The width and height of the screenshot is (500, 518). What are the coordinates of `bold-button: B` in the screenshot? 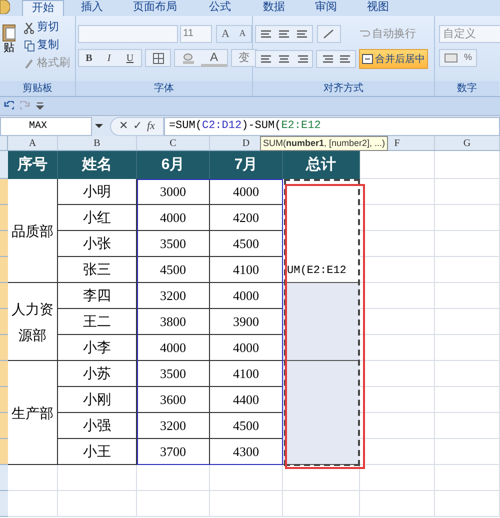 It's located at (89, 58).